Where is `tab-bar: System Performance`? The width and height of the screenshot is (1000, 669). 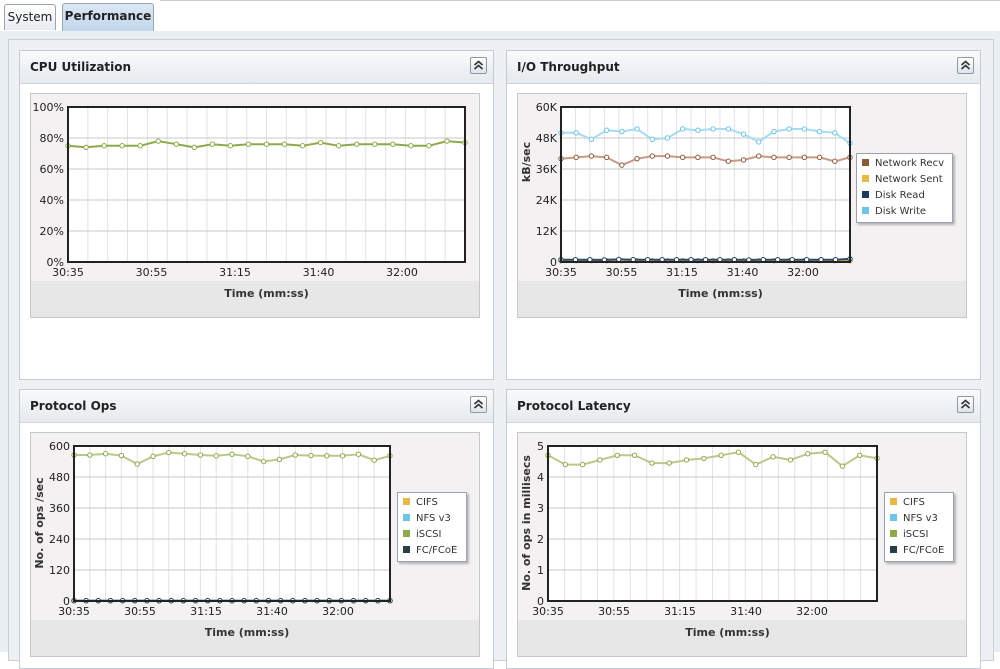
tab-bar: System Performance is located at coordinates (500, 16).